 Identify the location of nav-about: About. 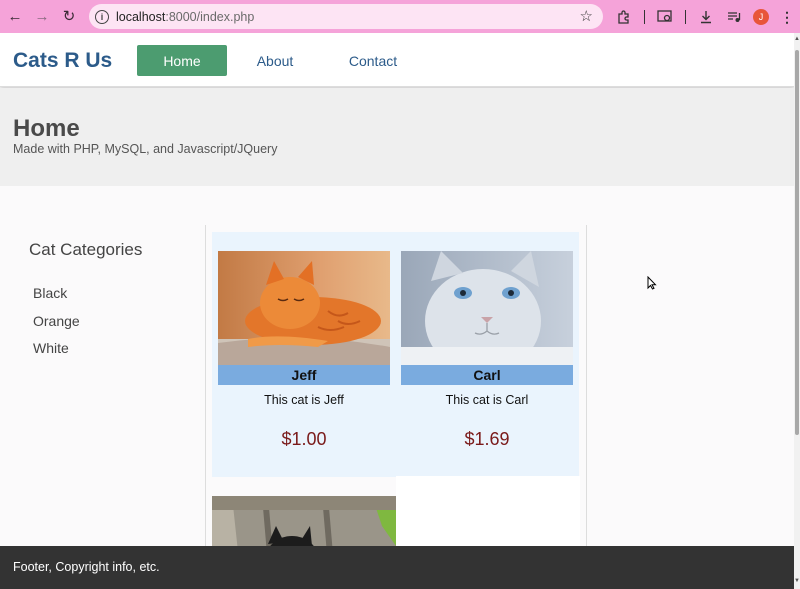
(275, 60).